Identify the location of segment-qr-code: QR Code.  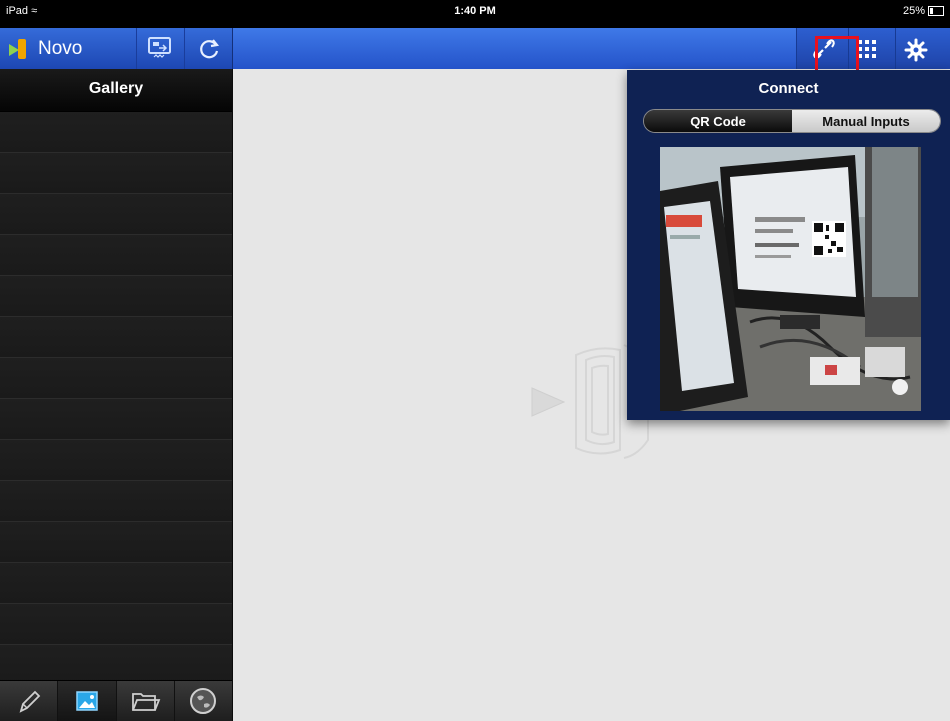
(718, 121).